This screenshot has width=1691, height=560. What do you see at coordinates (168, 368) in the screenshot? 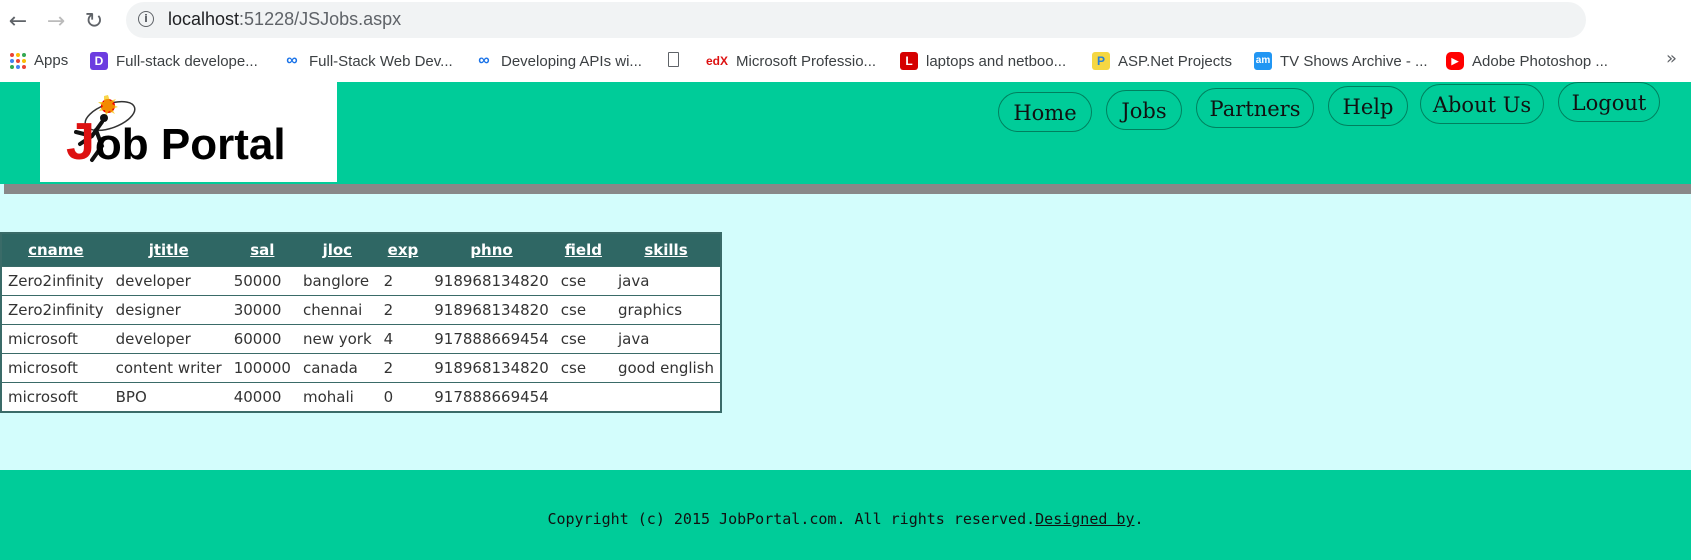
I see `cell-jtitle: content writer` at bounding box center [168, 368].